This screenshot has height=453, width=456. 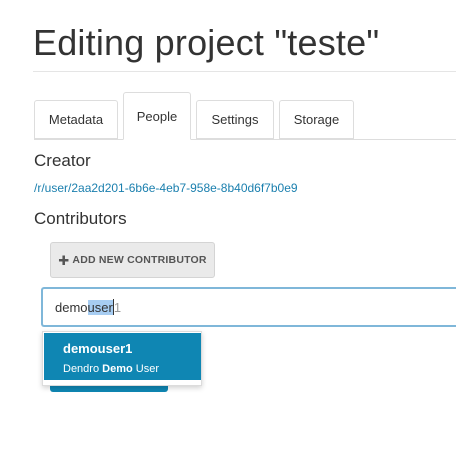 I want to click on suggestion-username: demouser1, so click(x=98, y=348).